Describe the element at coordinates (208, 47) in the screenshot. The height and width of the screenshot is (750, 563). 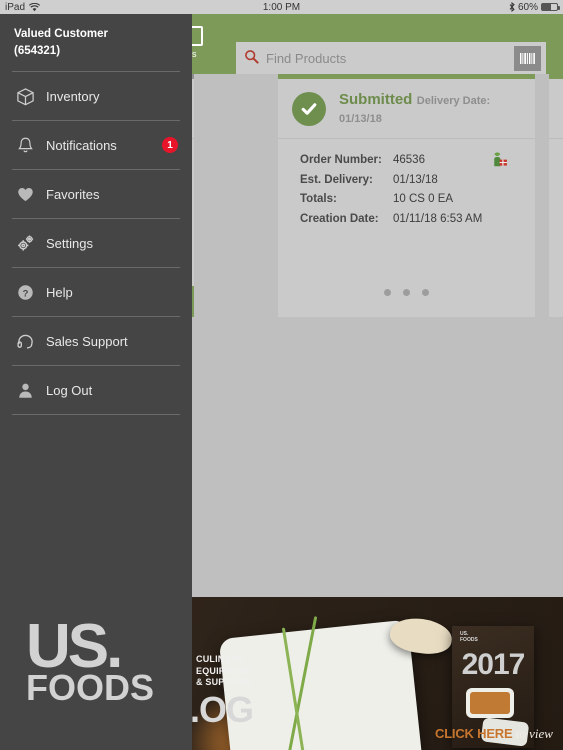
I see `header-nav-partial: es` at that location.